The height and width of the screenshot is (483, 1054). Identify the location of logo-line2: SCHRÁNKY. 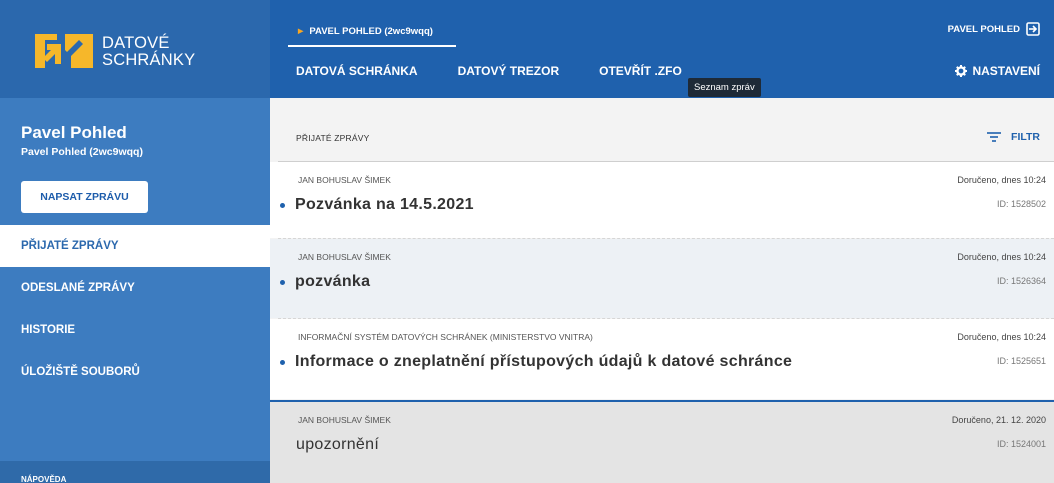
(149, 60).